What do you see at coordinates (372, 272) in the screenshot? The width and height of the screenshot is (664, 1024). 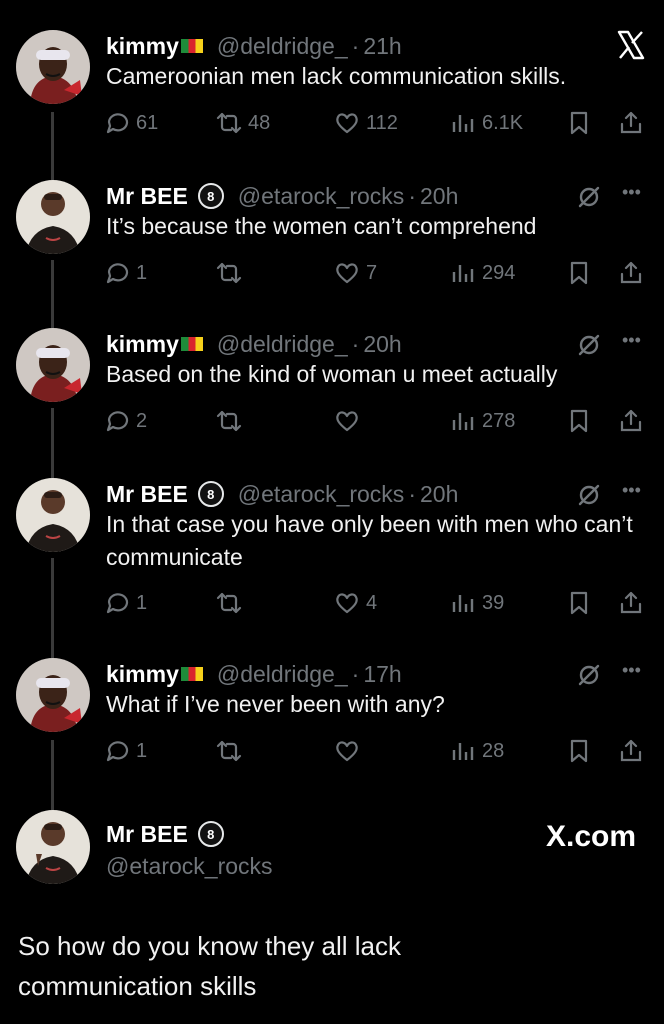 I see `like-count: 7` at bounding box center [372, 272].